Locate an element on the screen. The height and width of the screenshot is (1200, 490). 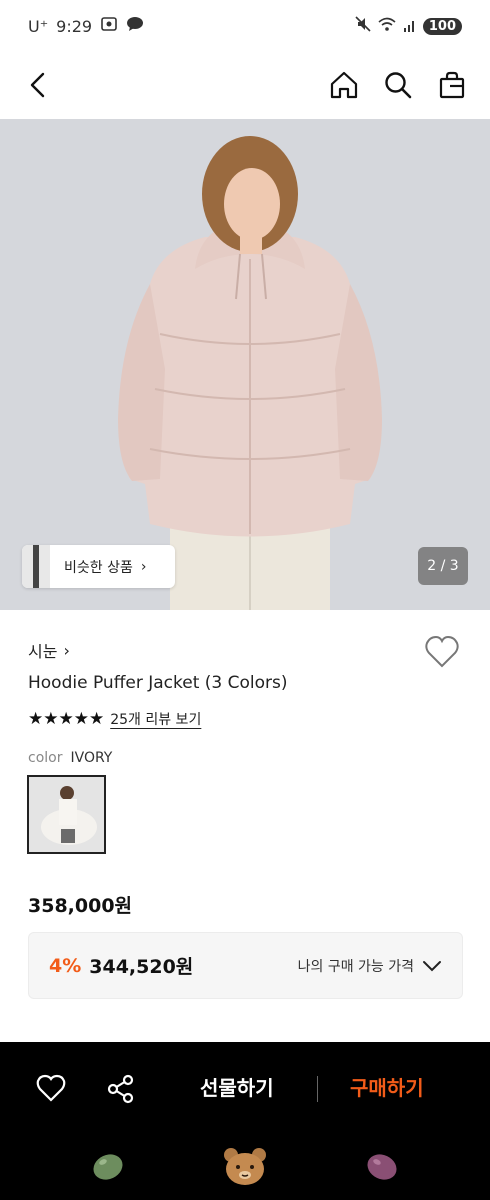
my-price-toggle: 나의 구매 가능 가격 is located at coordinates (370, 966).